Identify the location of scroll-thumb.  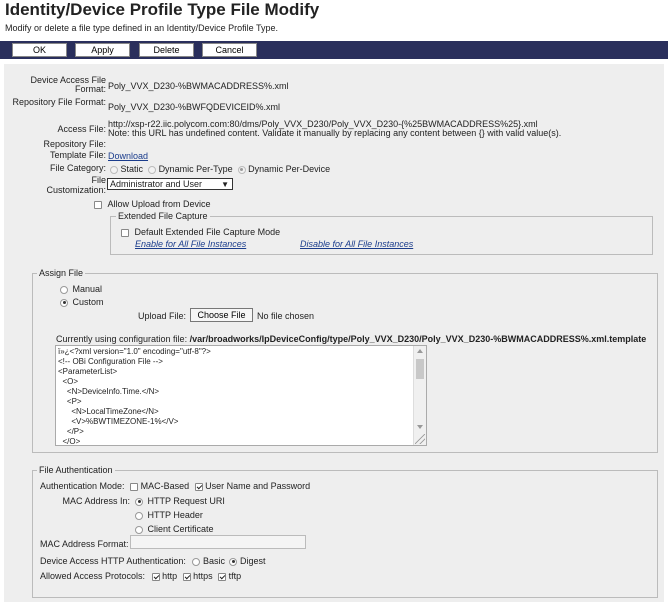
(420, 369).